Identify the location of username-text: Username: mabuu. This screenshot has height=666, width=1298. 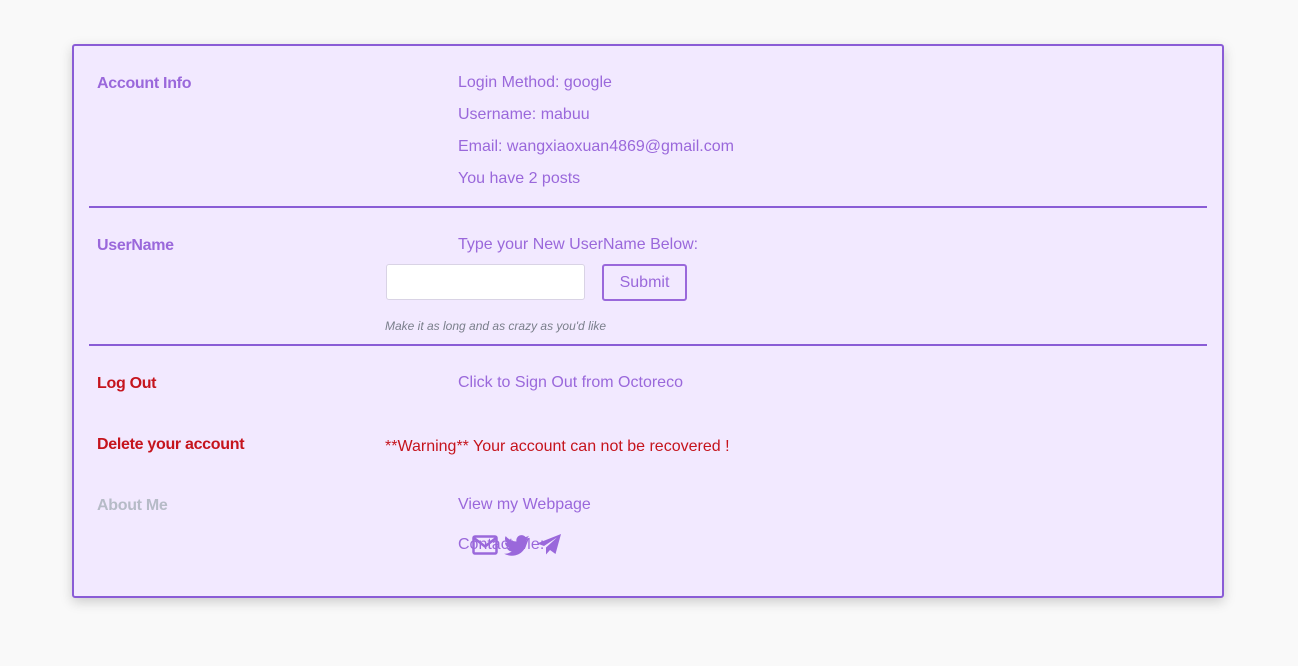
(524, 114).